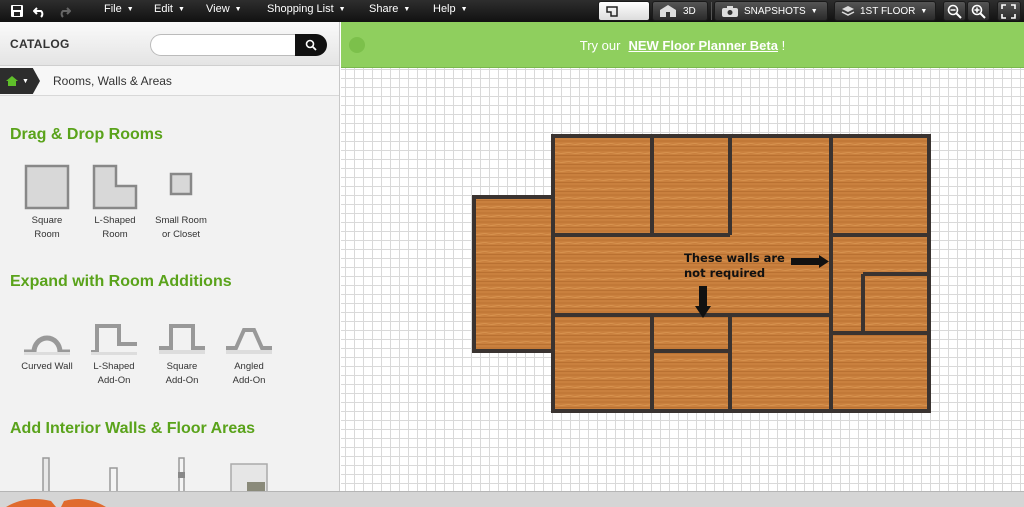 The width and height of the screenshot is (1024, 507). What do you see at coordinates (181, 476) in the screenshot?
I see `wall-segment-icon` at bounding box center [181, 476].